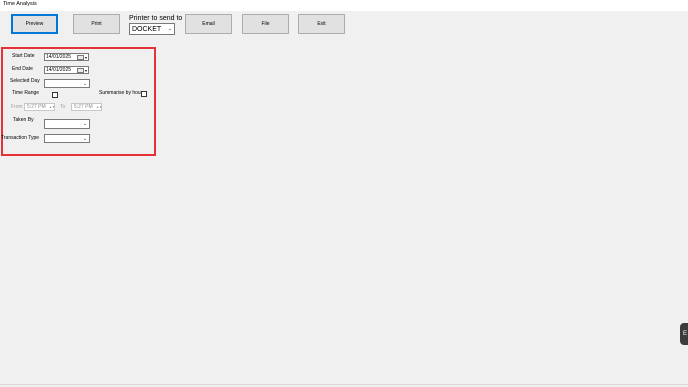 The width and height of the screenshot is (688, 387). What do you see at coordinates (96, 24) in the screenshot?
I see `print-button: Print` at bounding box center [96, 24].